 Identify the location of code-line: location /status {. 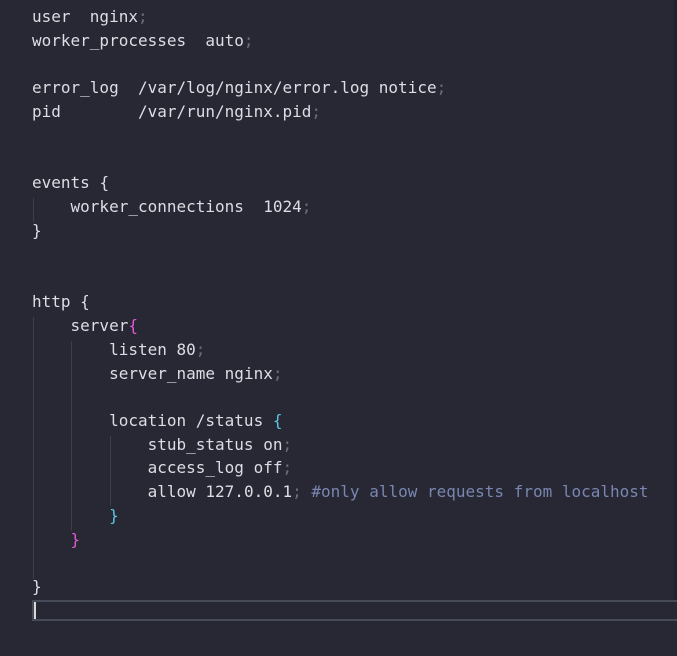
(157, 421).